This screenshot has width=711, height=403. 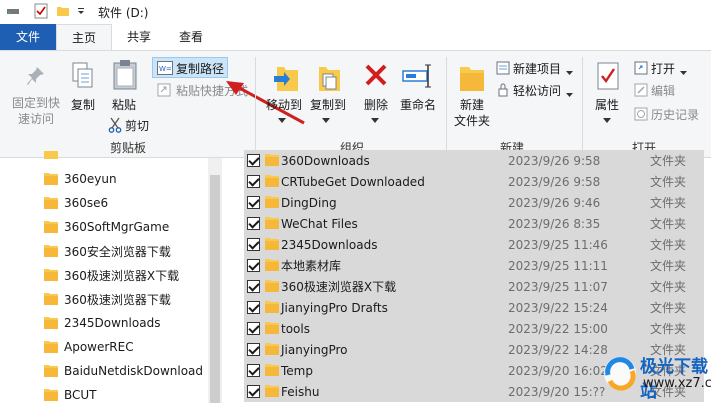 I want to click on nav-item: 360极速浏览器下载, so click(x=107, y=299).